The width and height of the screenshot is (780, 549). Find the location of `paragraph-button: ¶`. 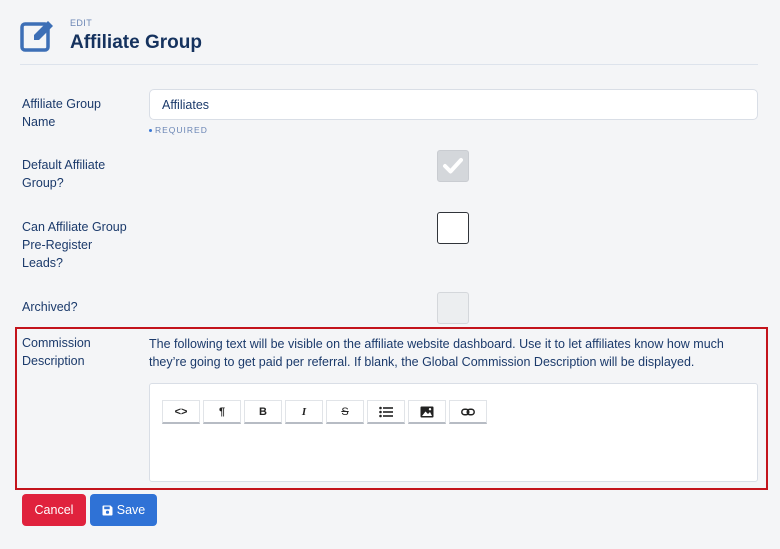

paragraph-button: ¶ is located at coordinates (222, 412).